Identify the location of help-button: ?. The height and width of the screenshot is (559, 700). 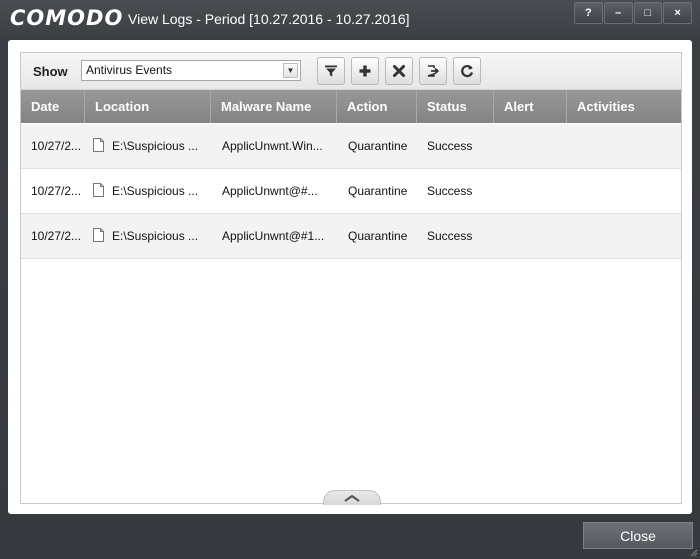
(588, 13).